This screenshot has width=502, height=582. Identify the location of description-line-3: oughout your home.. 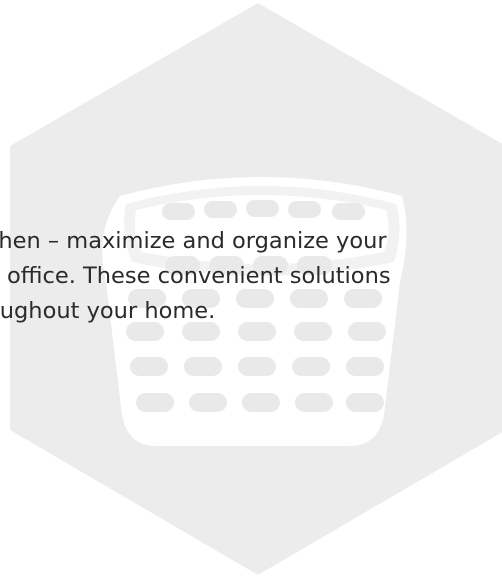
(108, 311).